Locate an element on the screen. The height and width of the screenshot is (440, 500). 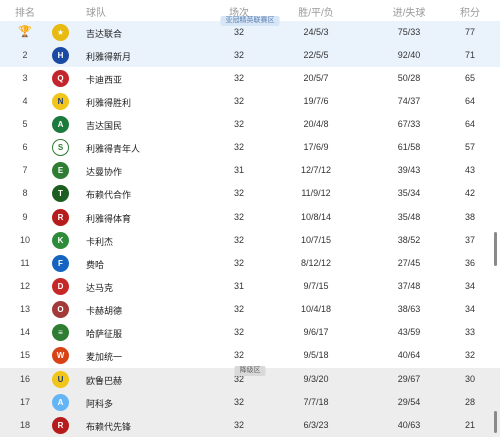
points-cell: 21 is located at coordinates (469, 425).